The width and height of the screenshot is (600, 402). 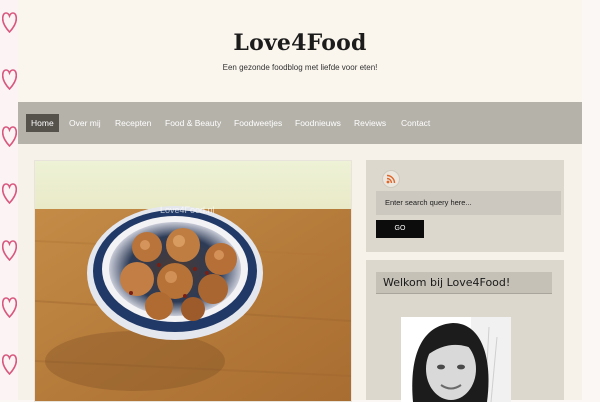 What do you see at coordinates (415, 123) in the screenshot?
I see `nav-item-contact: Contact` at bounding box center [415, 123].